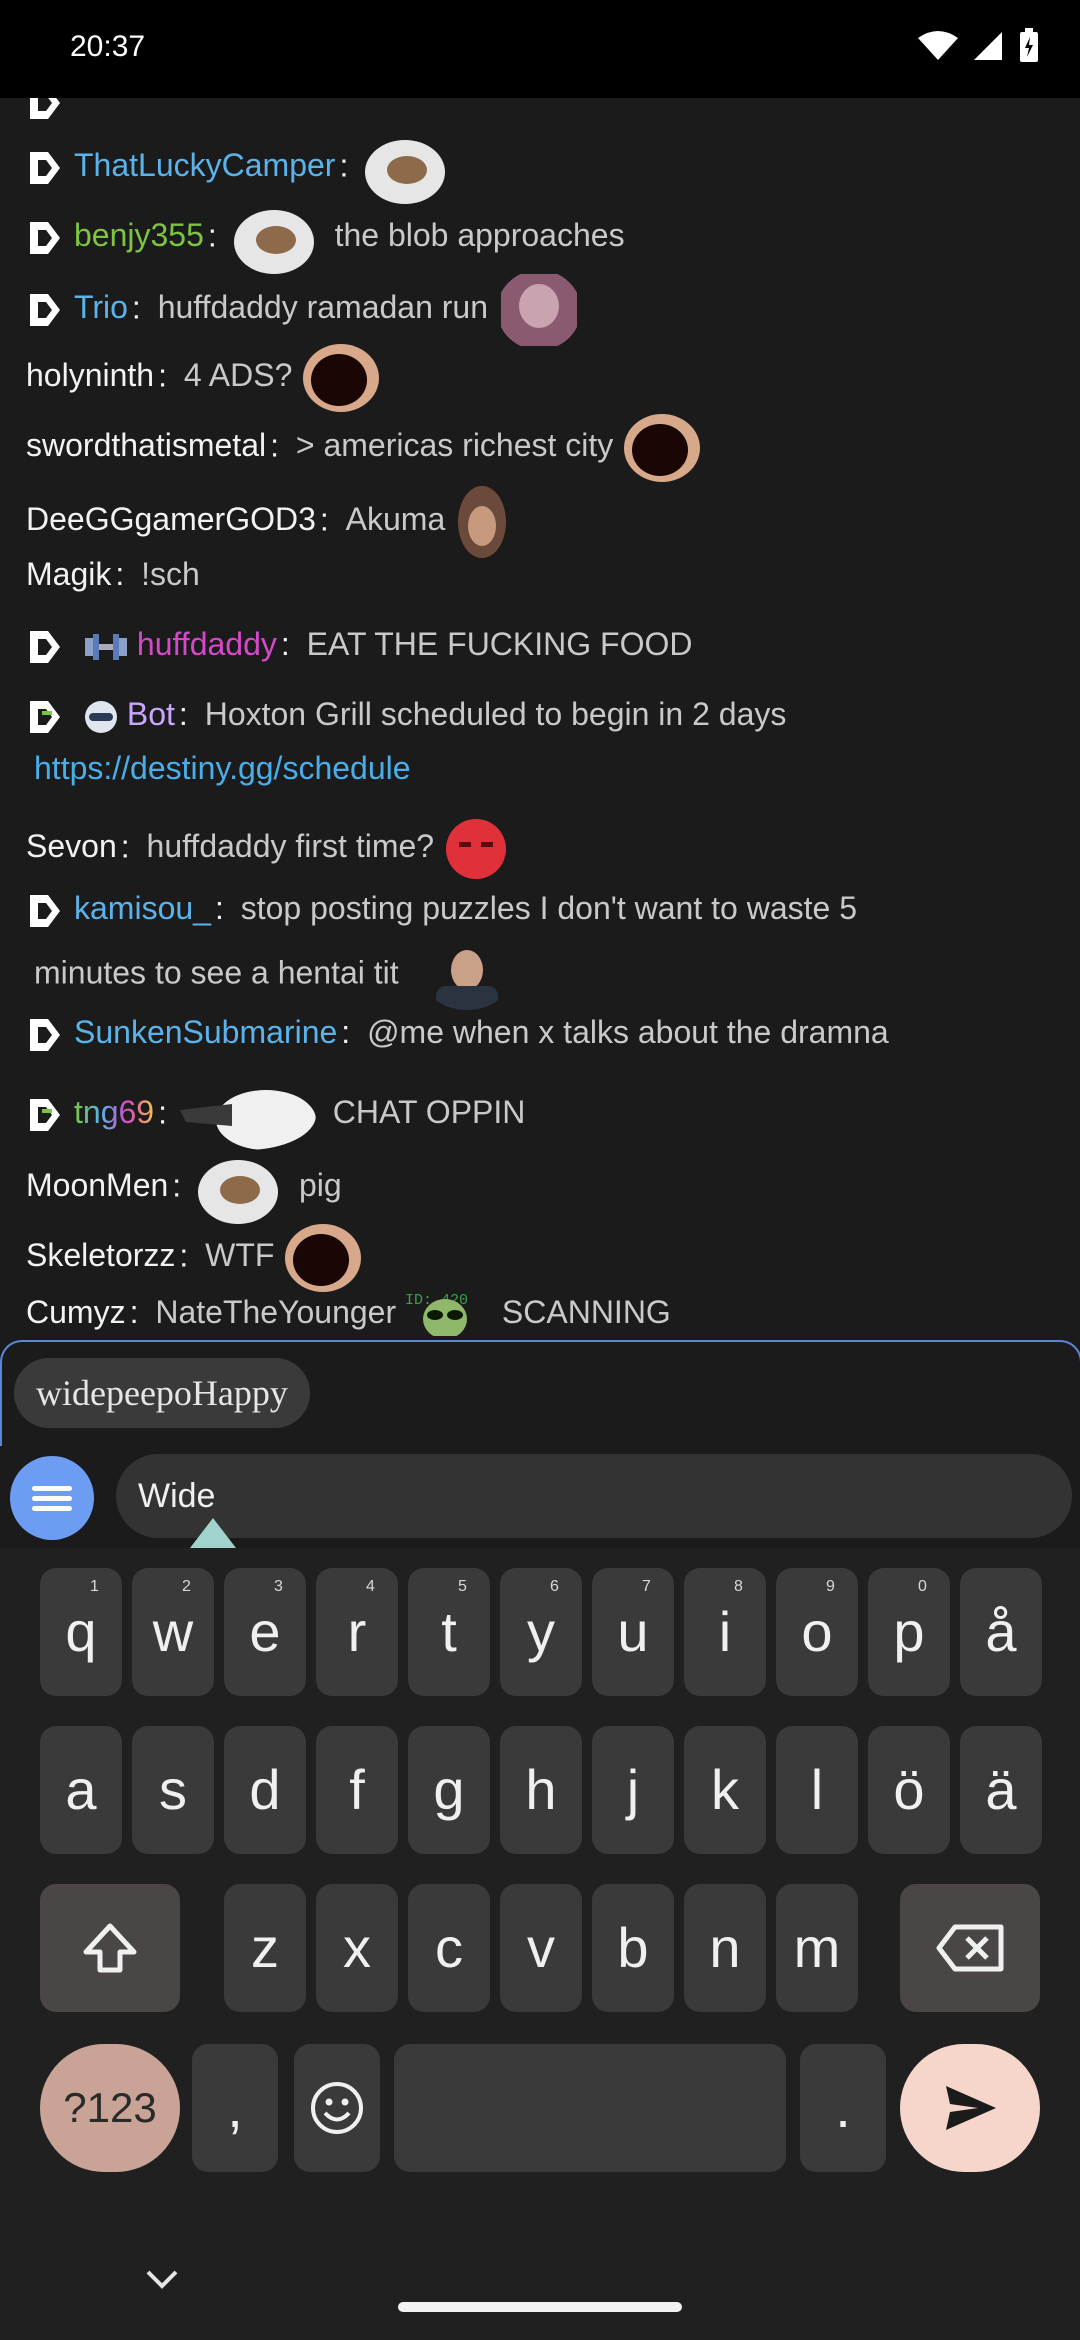 The image size is (1080, 2340). I want to click on chat-text: huffdaddy first time?, so click(290, 846).